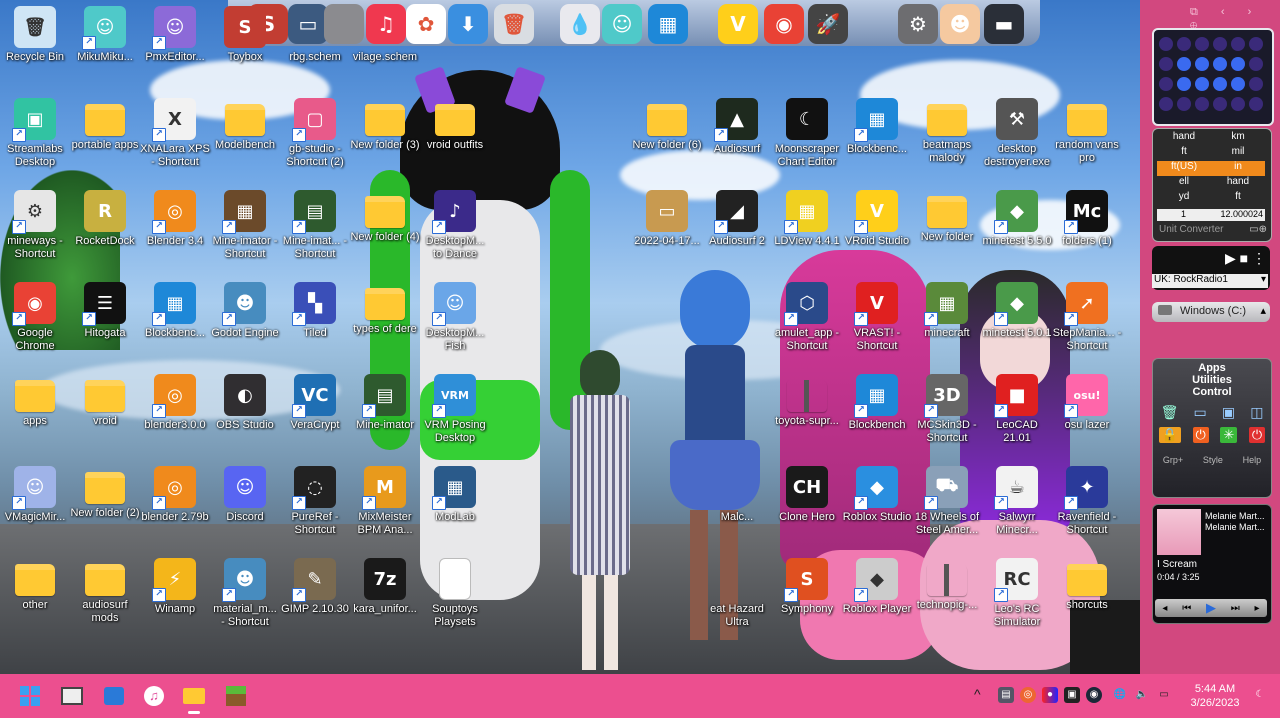  Describe the element at coordinates (1087, 413) in the screenshot. I see `desktop-icon: osu! ↗ osu lazer` at that location.